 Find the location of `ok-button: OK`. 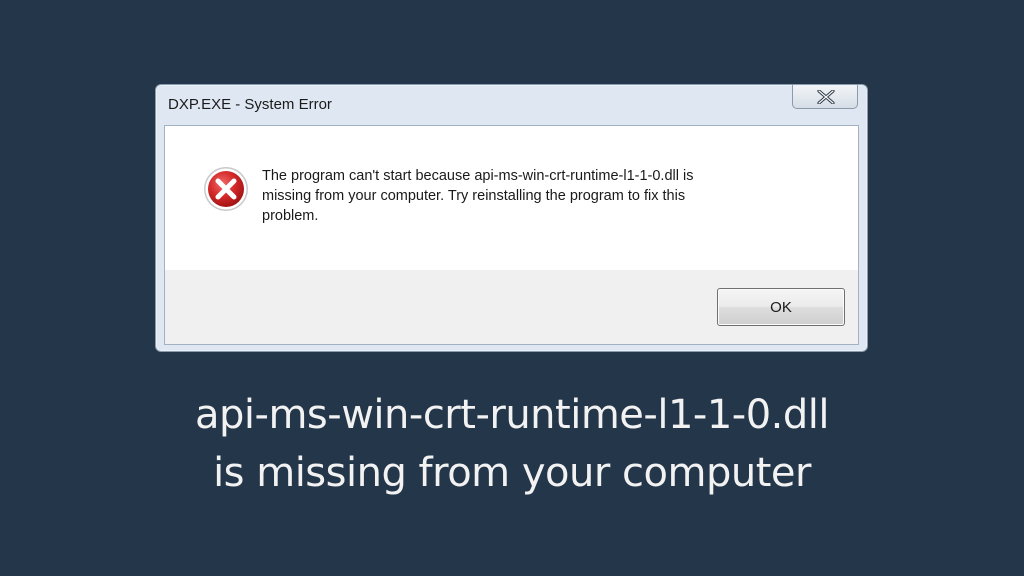

ok-button: OK is located at coordinates (781, 307).